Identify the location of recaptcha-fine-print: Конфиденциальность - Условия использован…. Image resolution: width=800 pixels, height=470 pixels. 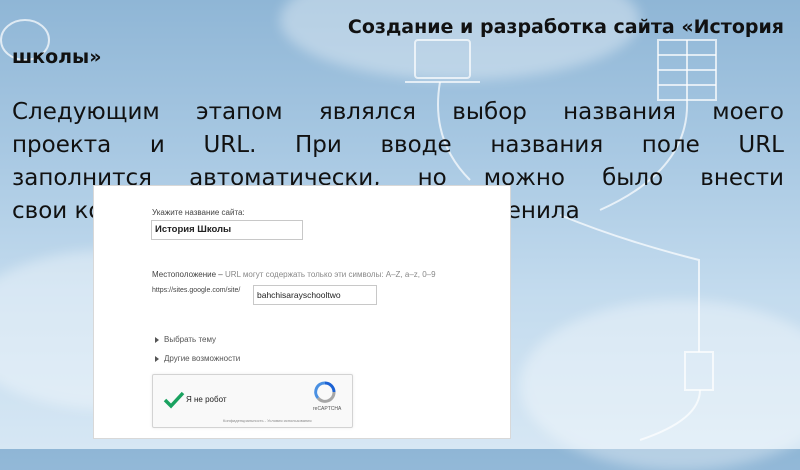
(267, 420).